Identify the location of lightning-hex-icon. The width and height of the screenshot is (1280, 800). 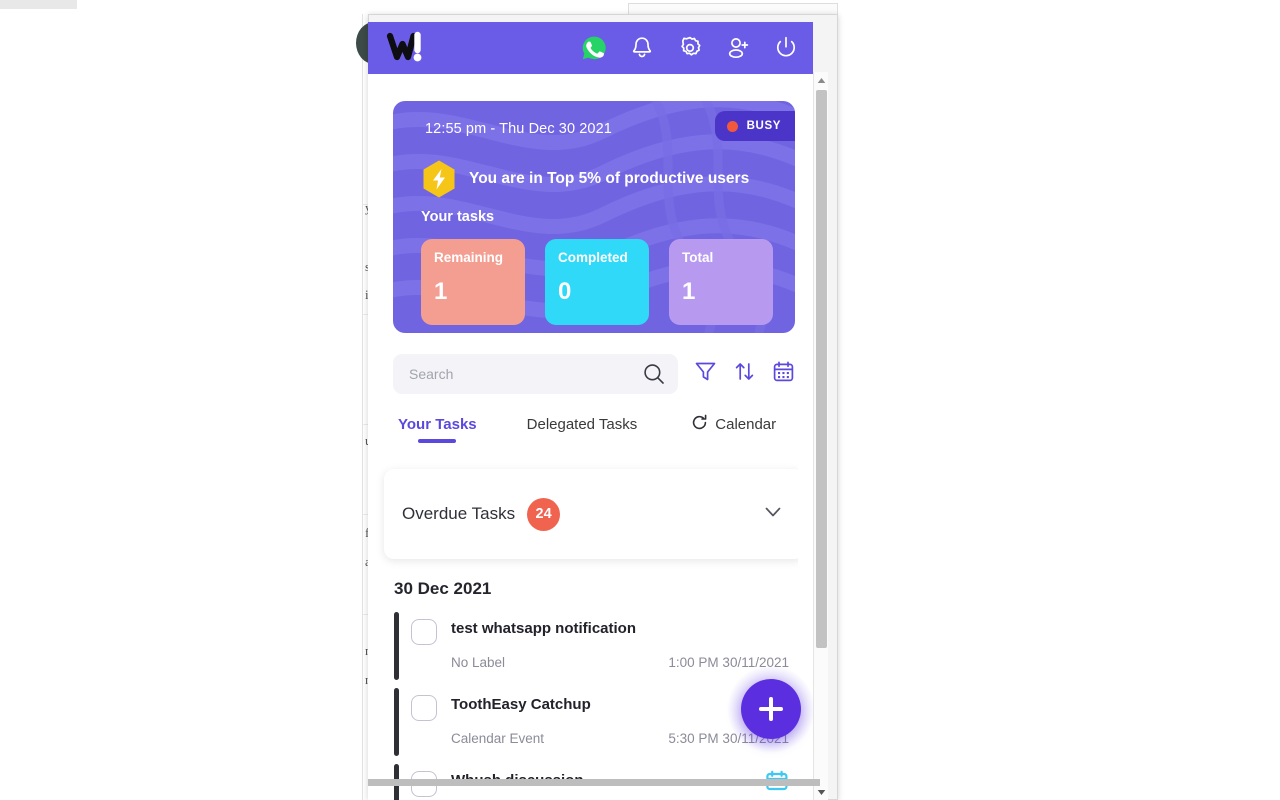
(439, 179).